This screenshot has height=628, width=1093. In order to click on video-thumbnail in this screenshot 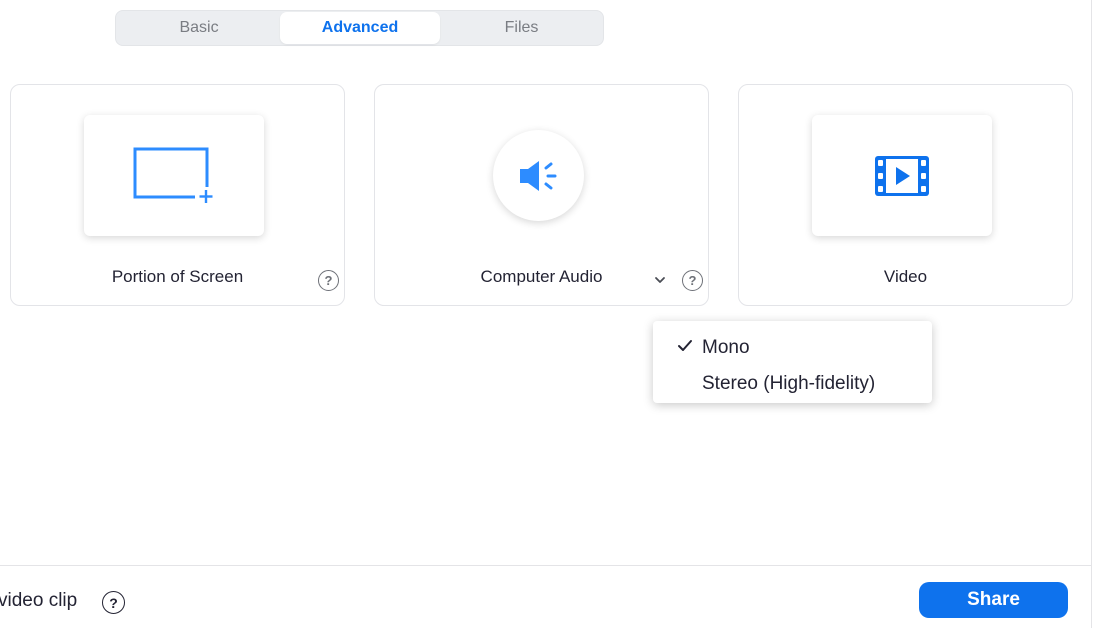, I will do `click(902, 175)`.